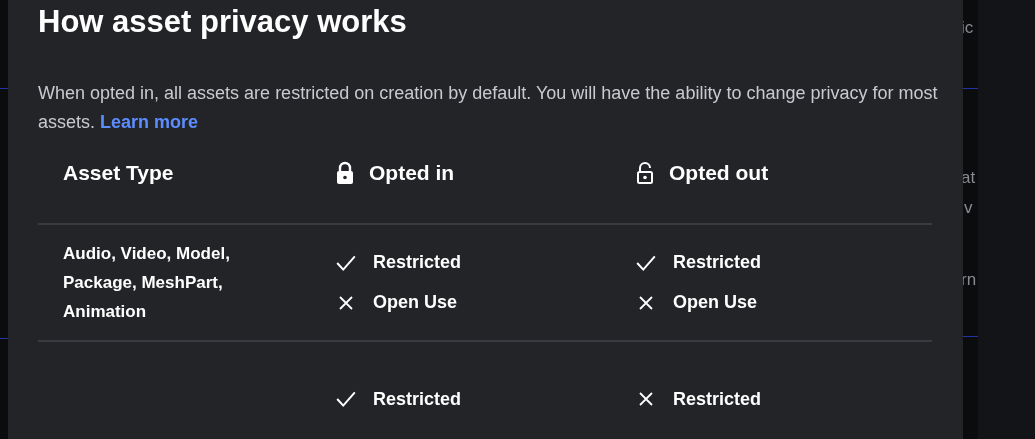 The image size is (1035, 439). I want to click on background-text: v, so click(969, 208).